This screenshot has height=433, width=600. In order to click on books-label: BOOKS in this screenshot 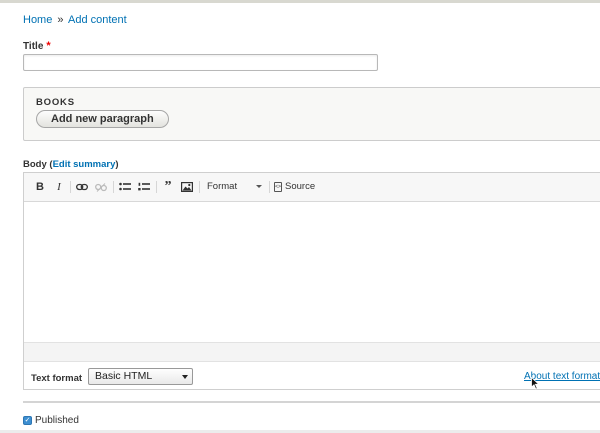, I will do `click(55, 102)`.